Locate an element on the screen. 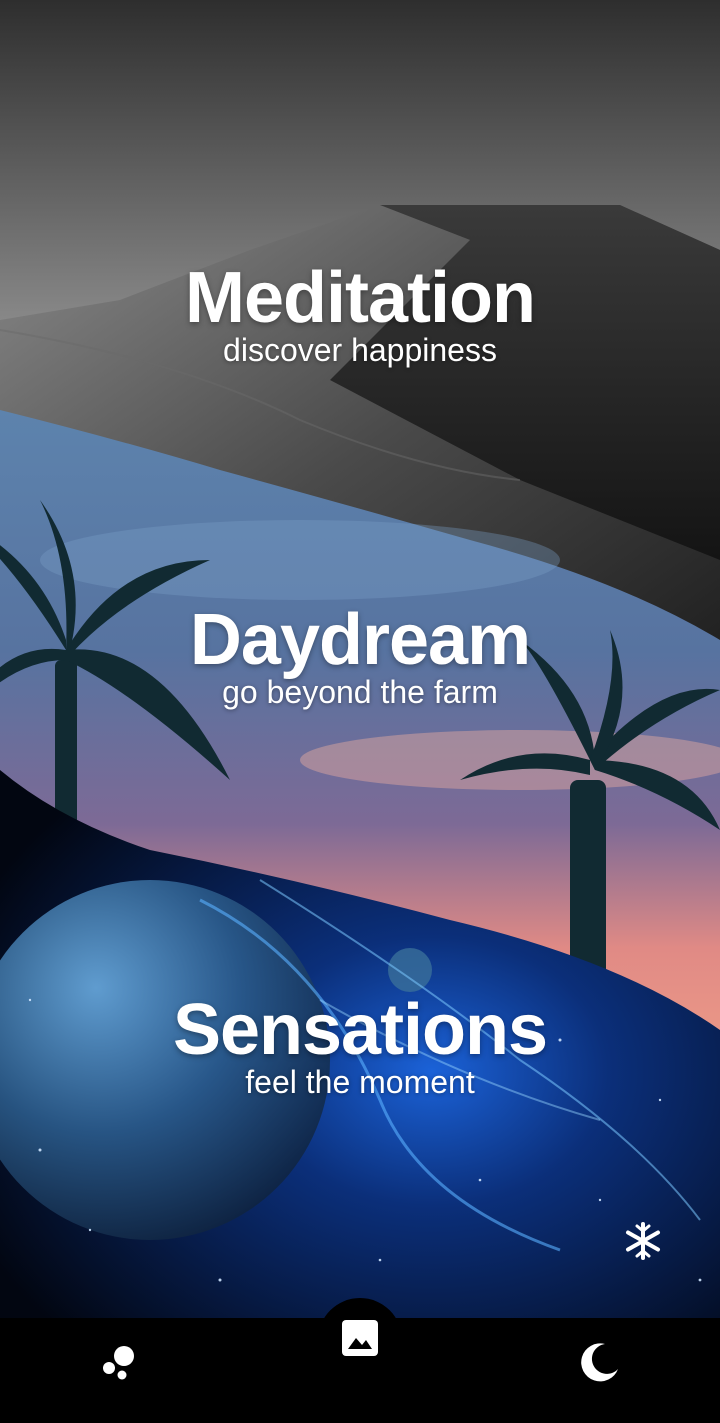  panel-sensations: Sensations feel the moment is located at coordinates (360, 1046).